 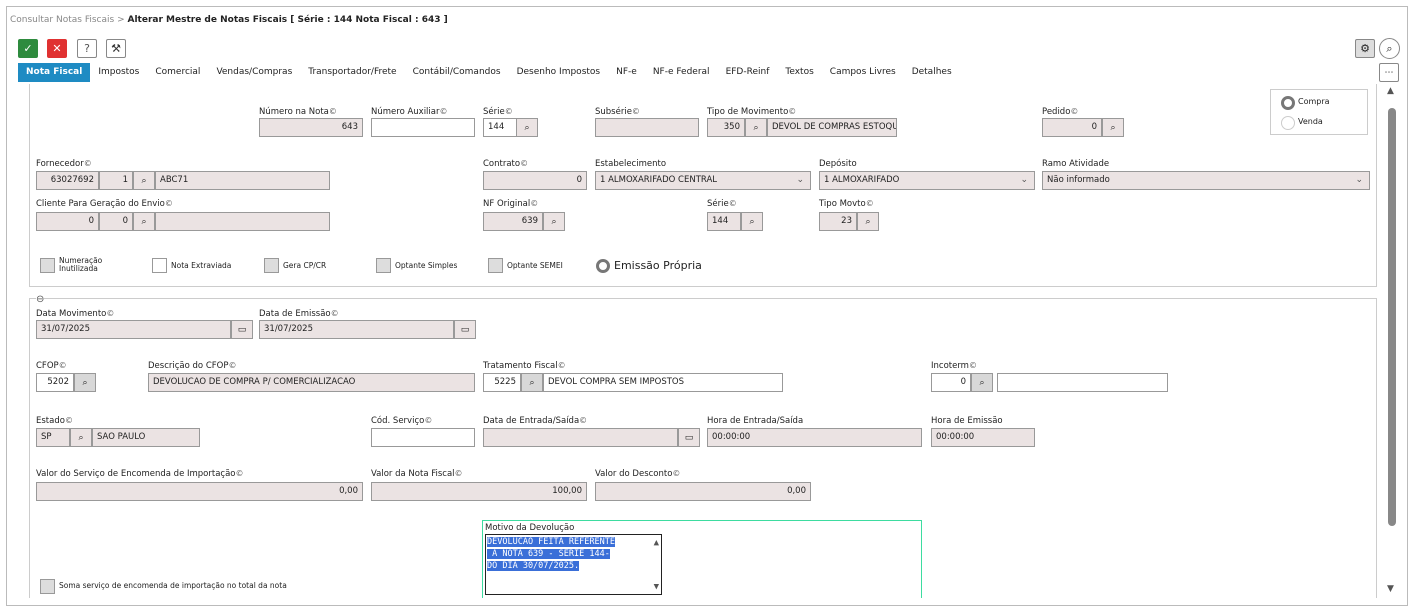 I want to click on pedido-field: 0, so click(x=1072, y=127).